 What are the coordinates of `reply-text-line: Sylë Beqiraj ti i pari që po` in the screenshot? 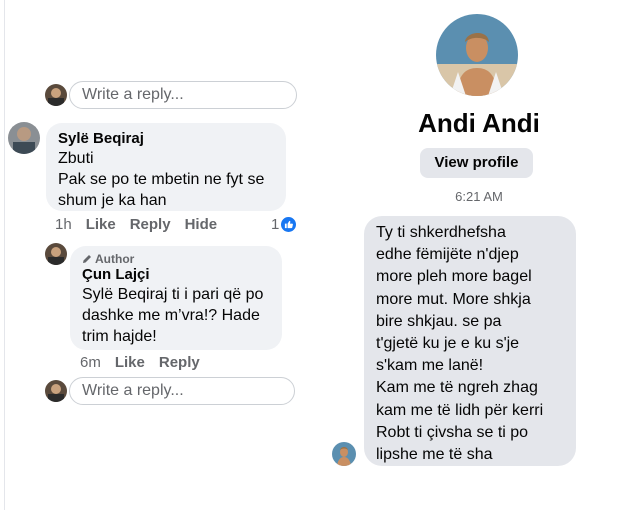 It's located at (173, 294).